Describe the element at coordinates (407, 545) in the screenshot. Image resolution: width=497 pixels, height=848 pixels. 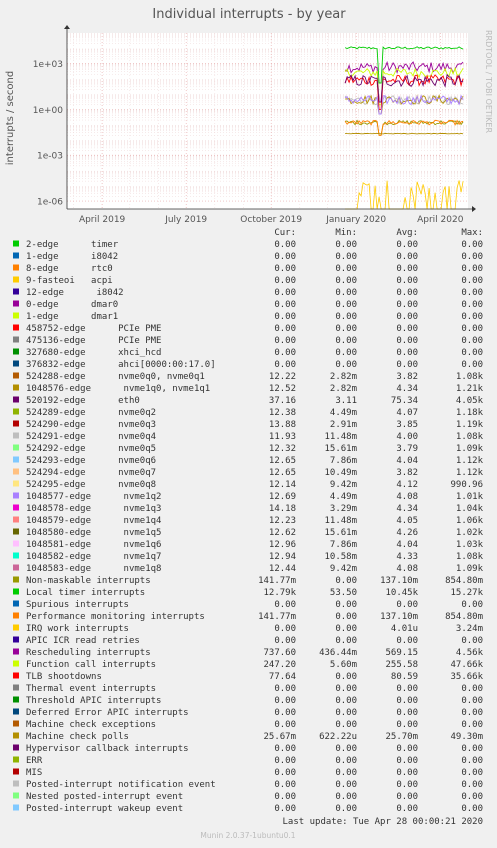
I see `legend-value-avg: 4.04` at that location.